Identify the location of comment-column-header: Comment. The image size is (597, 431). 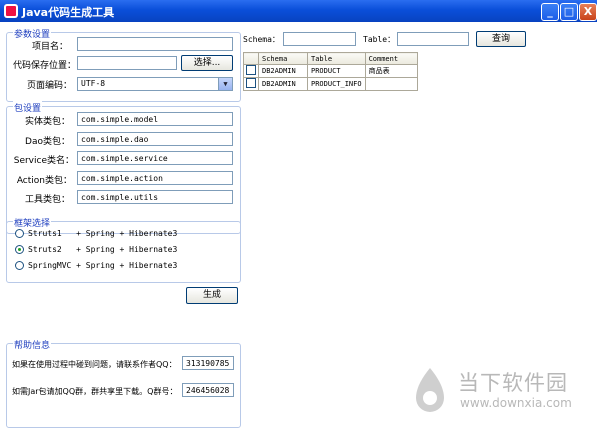
(391, 58).